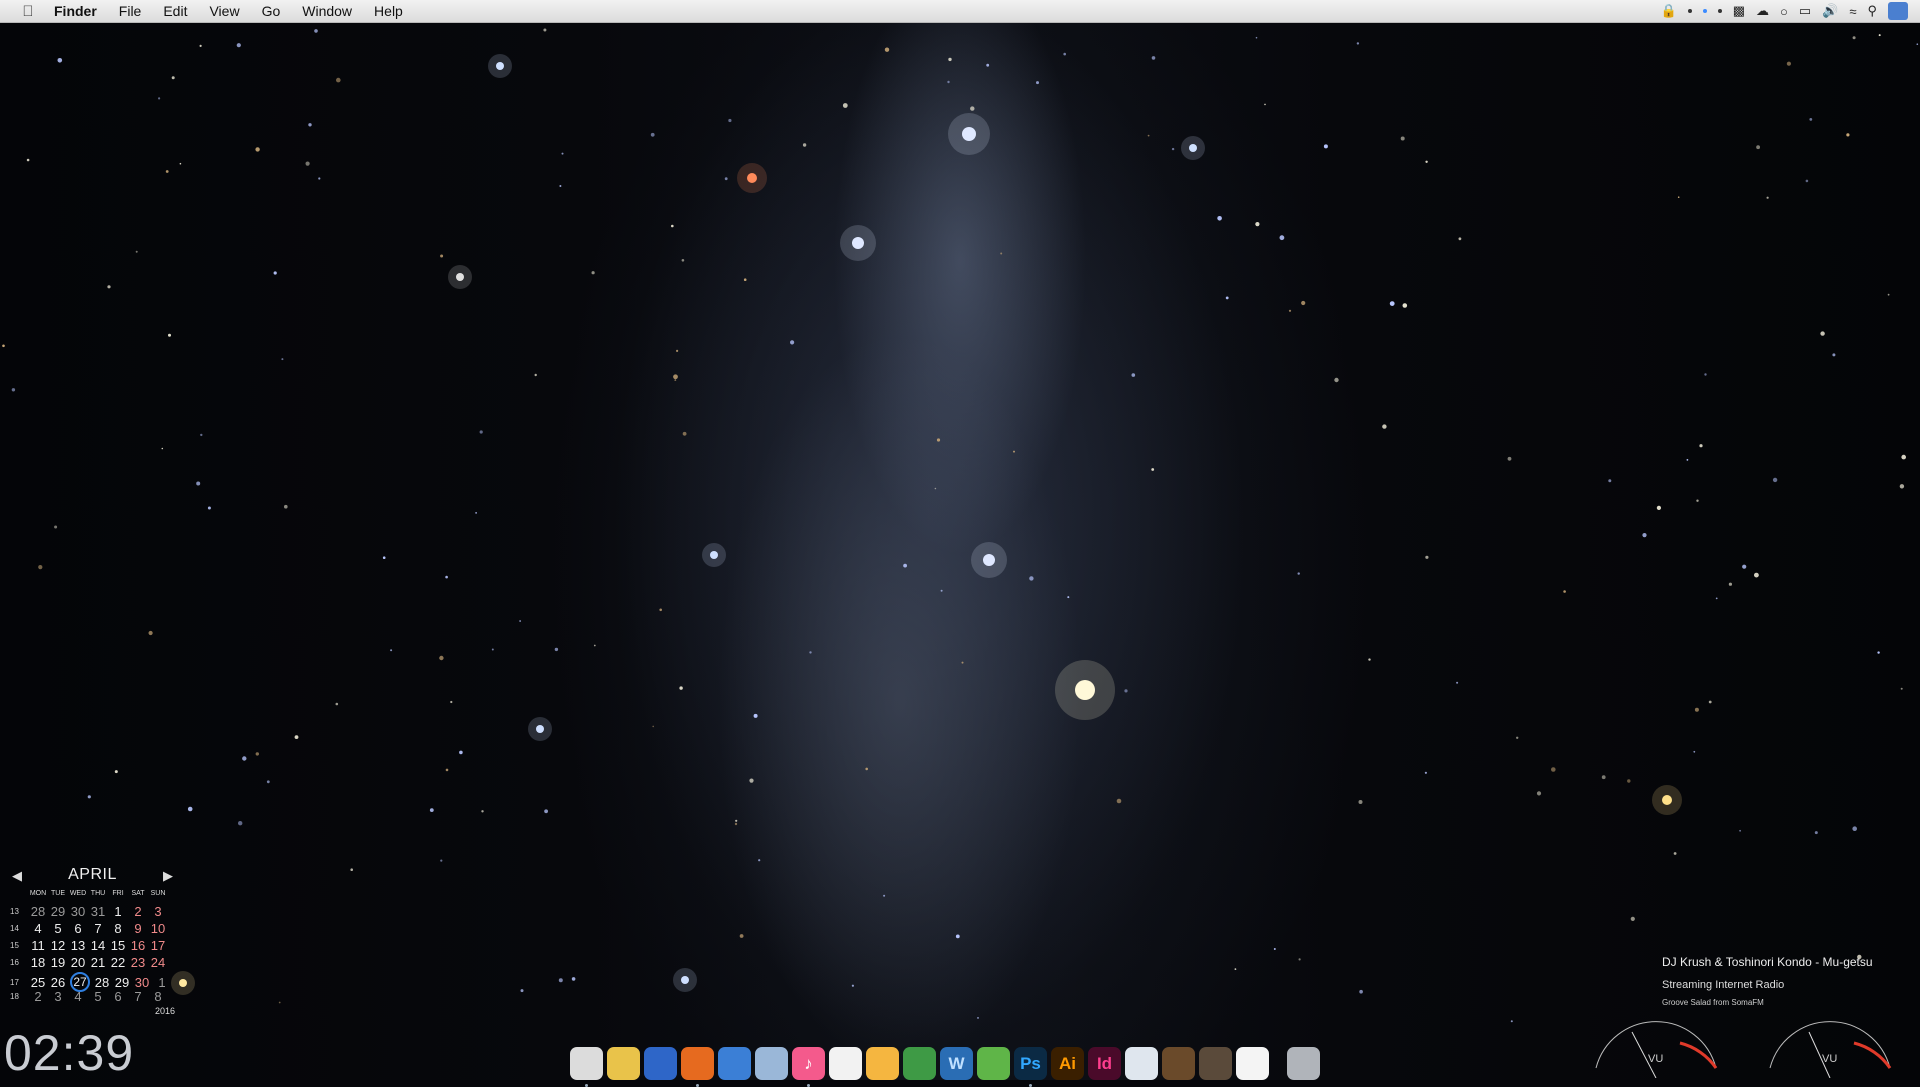 The height and width of the screenshot is (1087, 1920). Describe the element at coordinates (1669, 11) in the screenshot. I see `lock-icon: 🔒` at that location.